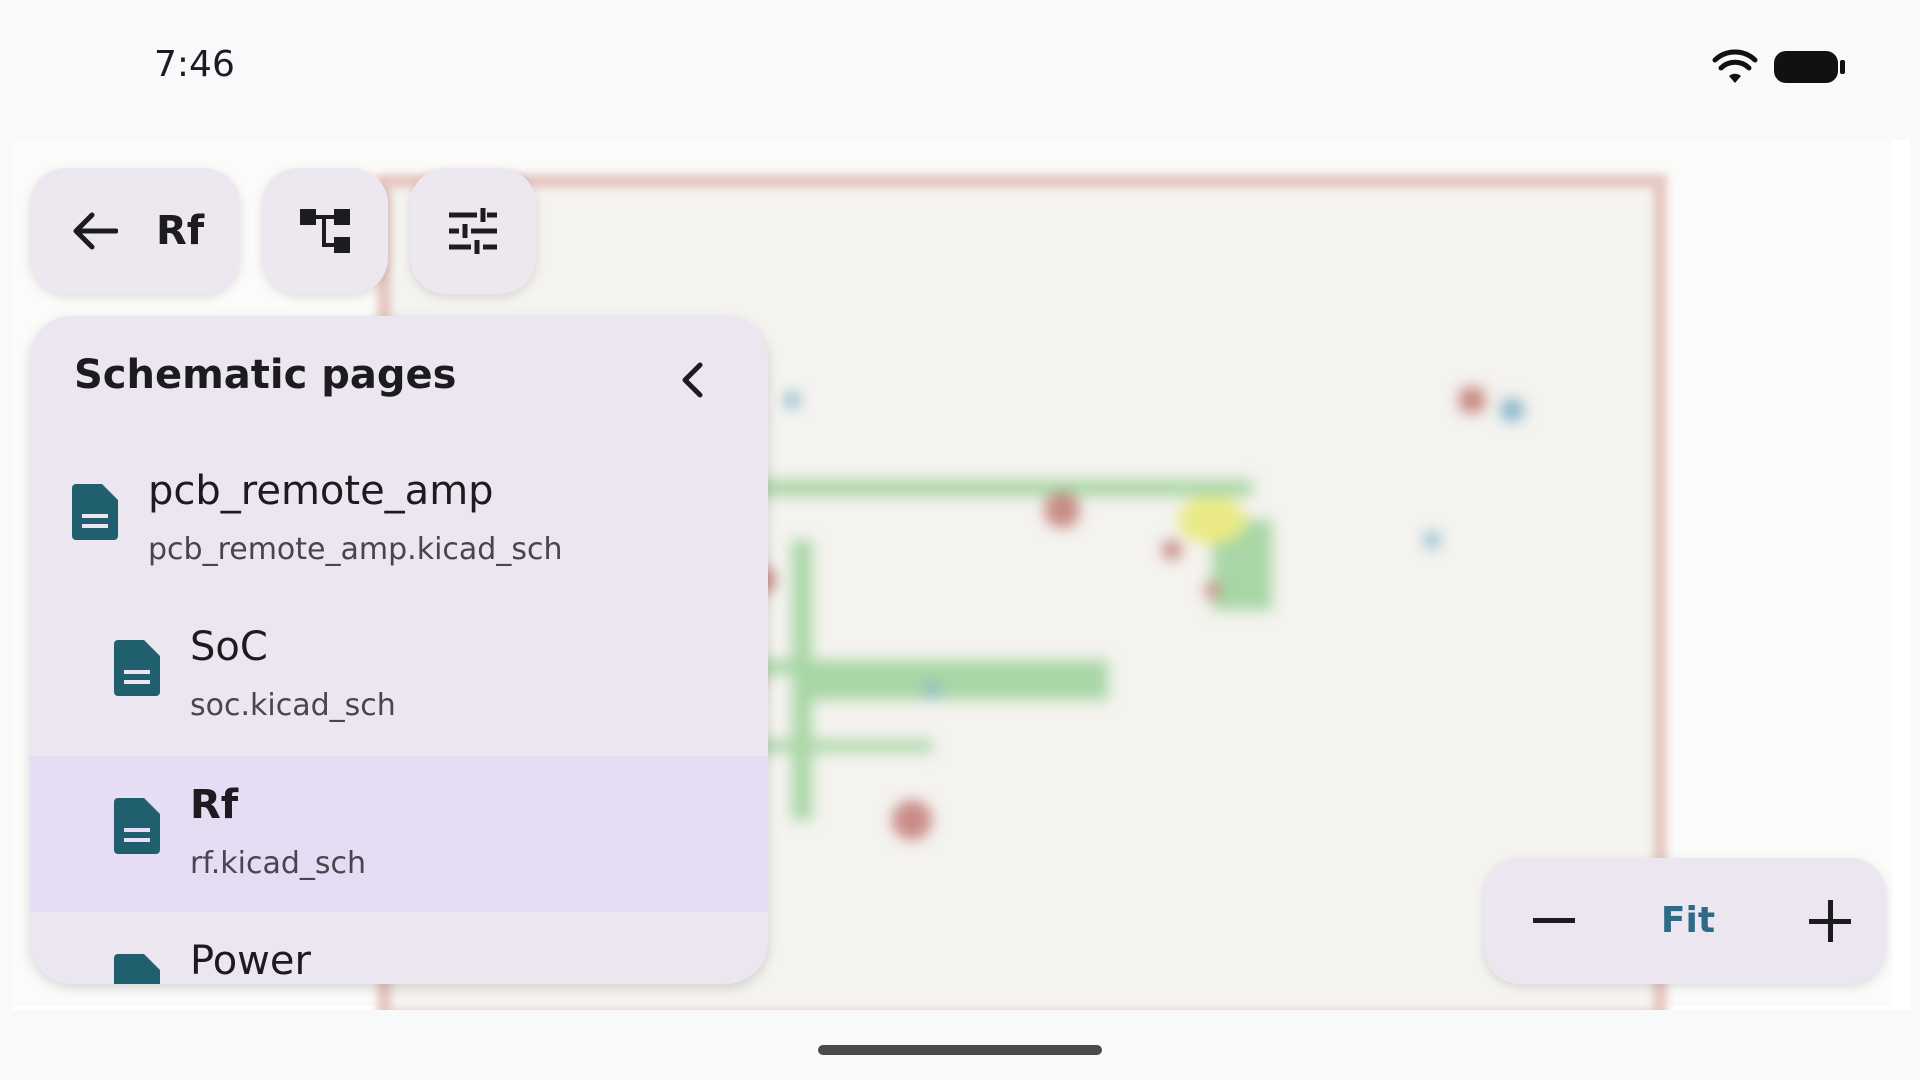  What do you see at coordinates (229, 647) in the screenshot?
I see `page-item-title: SoC` at bounding box center [229, 647].